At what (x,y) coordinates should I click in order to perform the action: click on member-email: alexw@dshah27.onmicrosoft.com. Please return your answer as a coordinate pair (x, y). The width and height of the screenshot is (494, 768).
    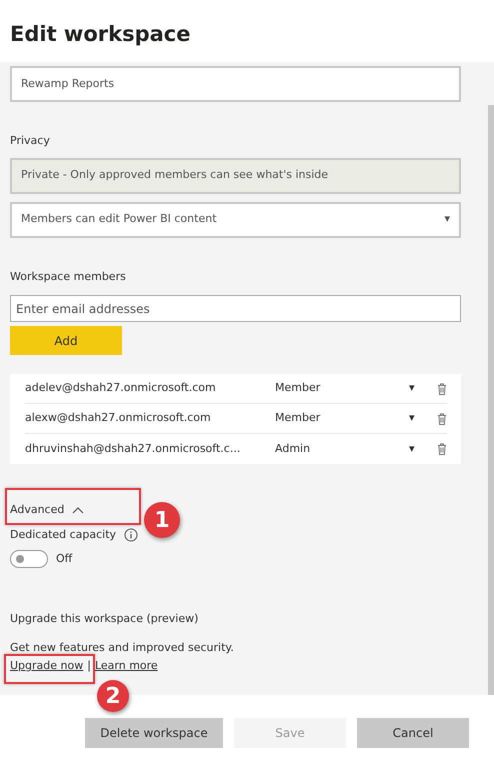
    Looking at the image, I should click on (118, 418).